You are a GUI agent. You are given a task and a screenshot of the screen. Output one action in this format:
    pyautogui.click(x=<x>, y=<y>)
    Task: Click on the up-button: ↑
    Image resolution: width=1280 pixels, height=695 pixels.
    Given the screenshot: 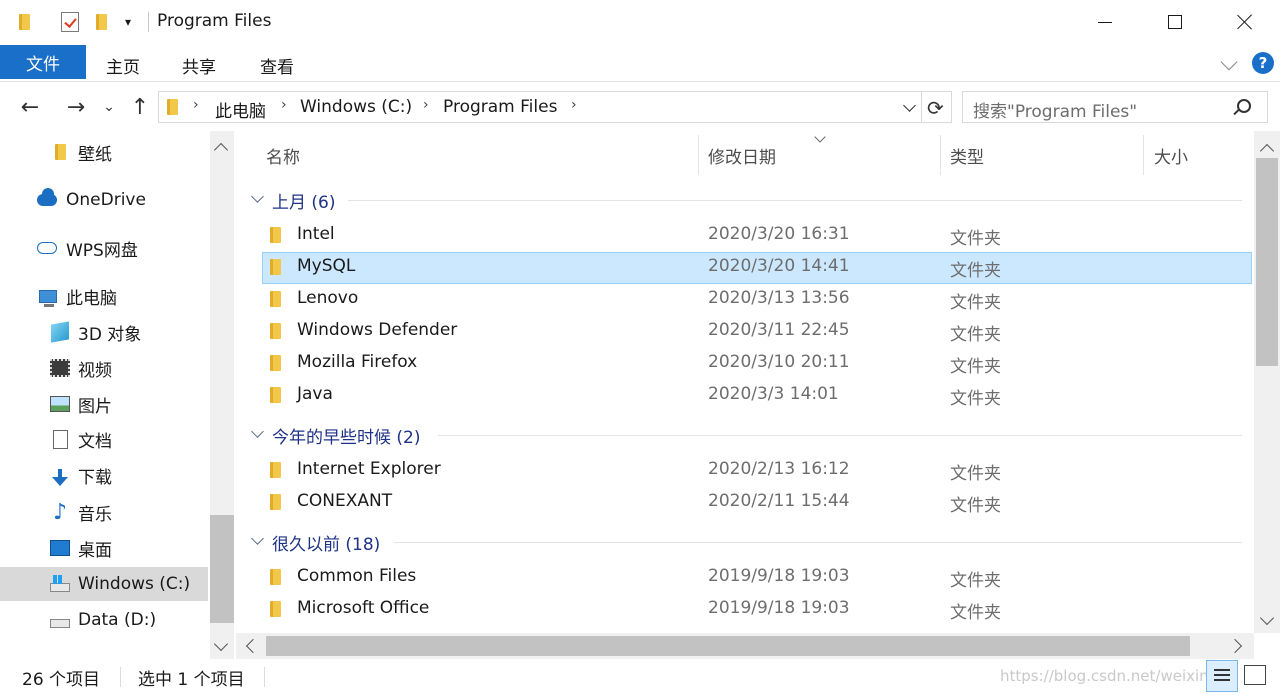 What is the action you would take?
    pyautogui.click(x=140, y=107)
    